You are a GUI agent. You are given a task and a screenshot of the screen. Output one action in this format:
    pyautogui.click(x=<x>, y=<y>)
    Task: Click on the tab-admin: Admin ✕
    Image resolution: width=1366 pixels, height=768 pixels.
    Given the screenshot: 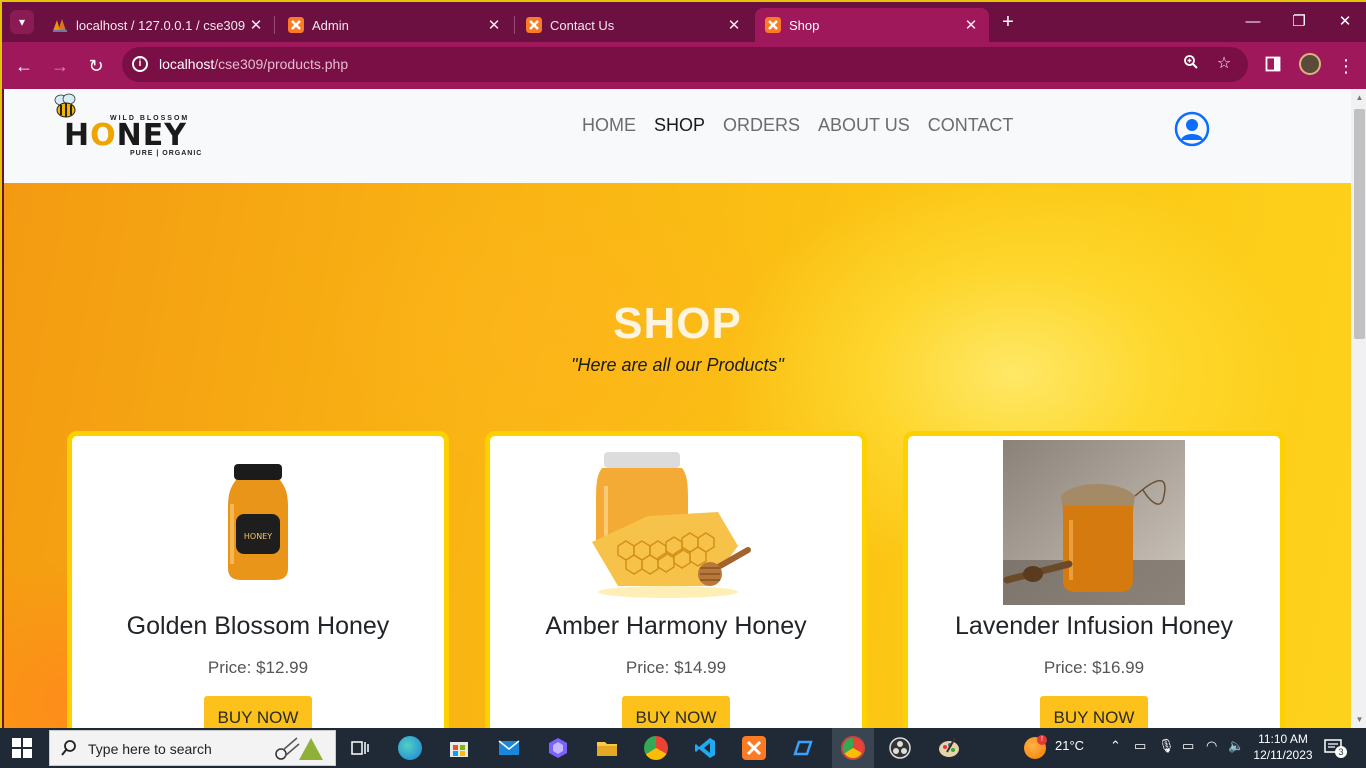 What is the action you would take?
    pyautogui.click(x=395, y=25)
    